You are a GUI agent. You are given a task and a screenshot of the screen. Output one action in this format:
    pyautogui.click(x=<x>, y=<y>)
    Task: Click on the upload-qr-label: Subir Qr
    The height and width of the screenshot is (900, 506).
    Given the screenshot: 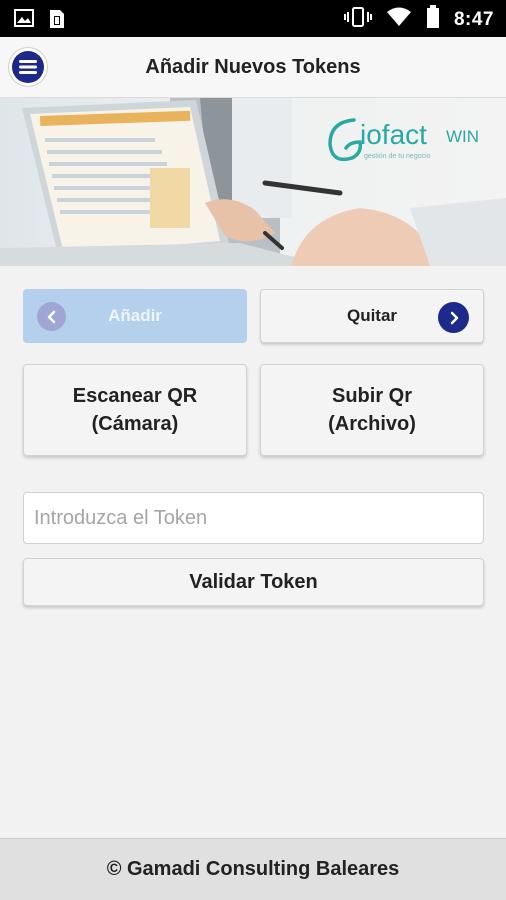 What is the action you would take?
    pyautogui.click(x=371, y=396)
    